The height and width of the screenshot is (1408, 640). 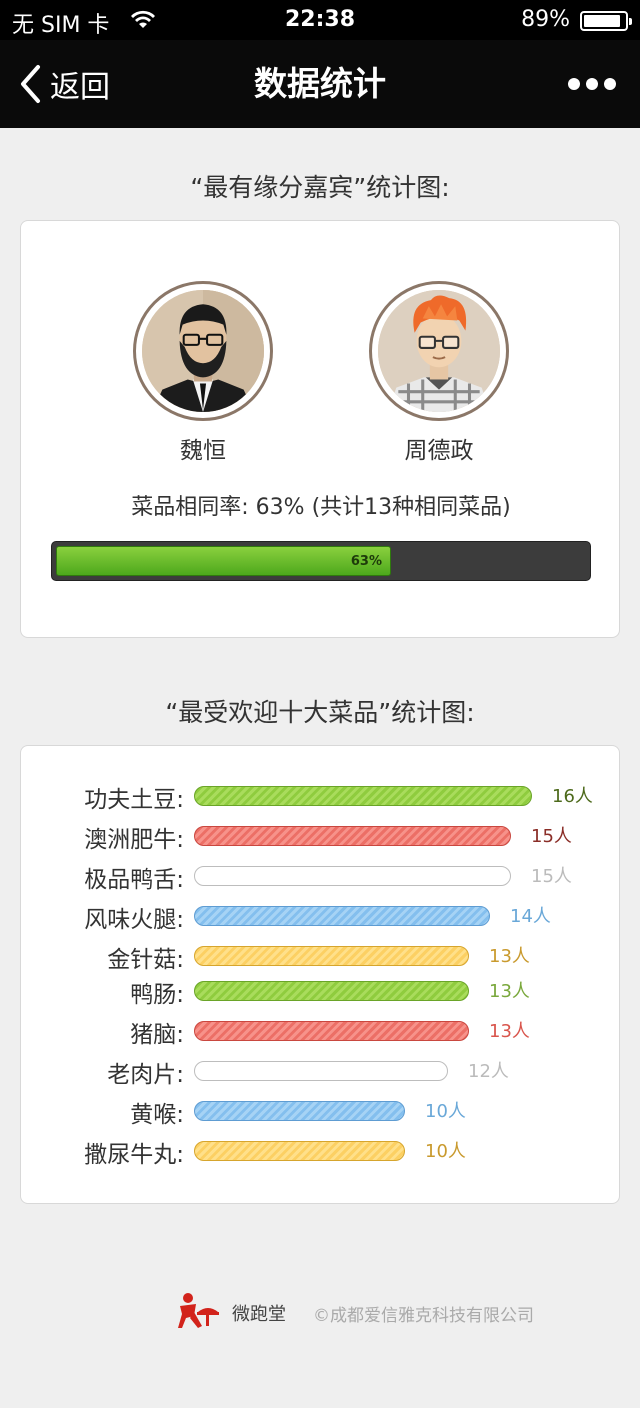 I want to click on battery-icon, so click(x=606, y=21).